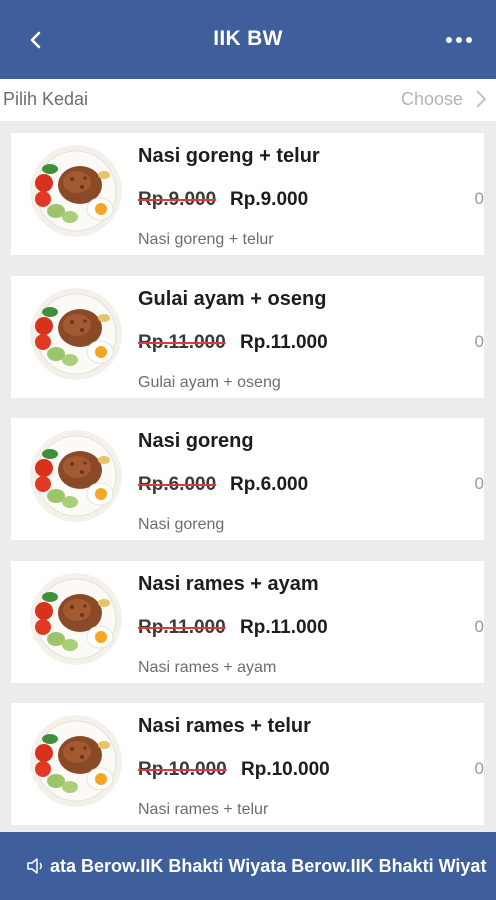 This screenshot has width=496, height=900. What do you see at coordinates (206, 239) in the screenshot?
I see `item-description: Nasi goreng + telur` at bounding box center [206, 239].